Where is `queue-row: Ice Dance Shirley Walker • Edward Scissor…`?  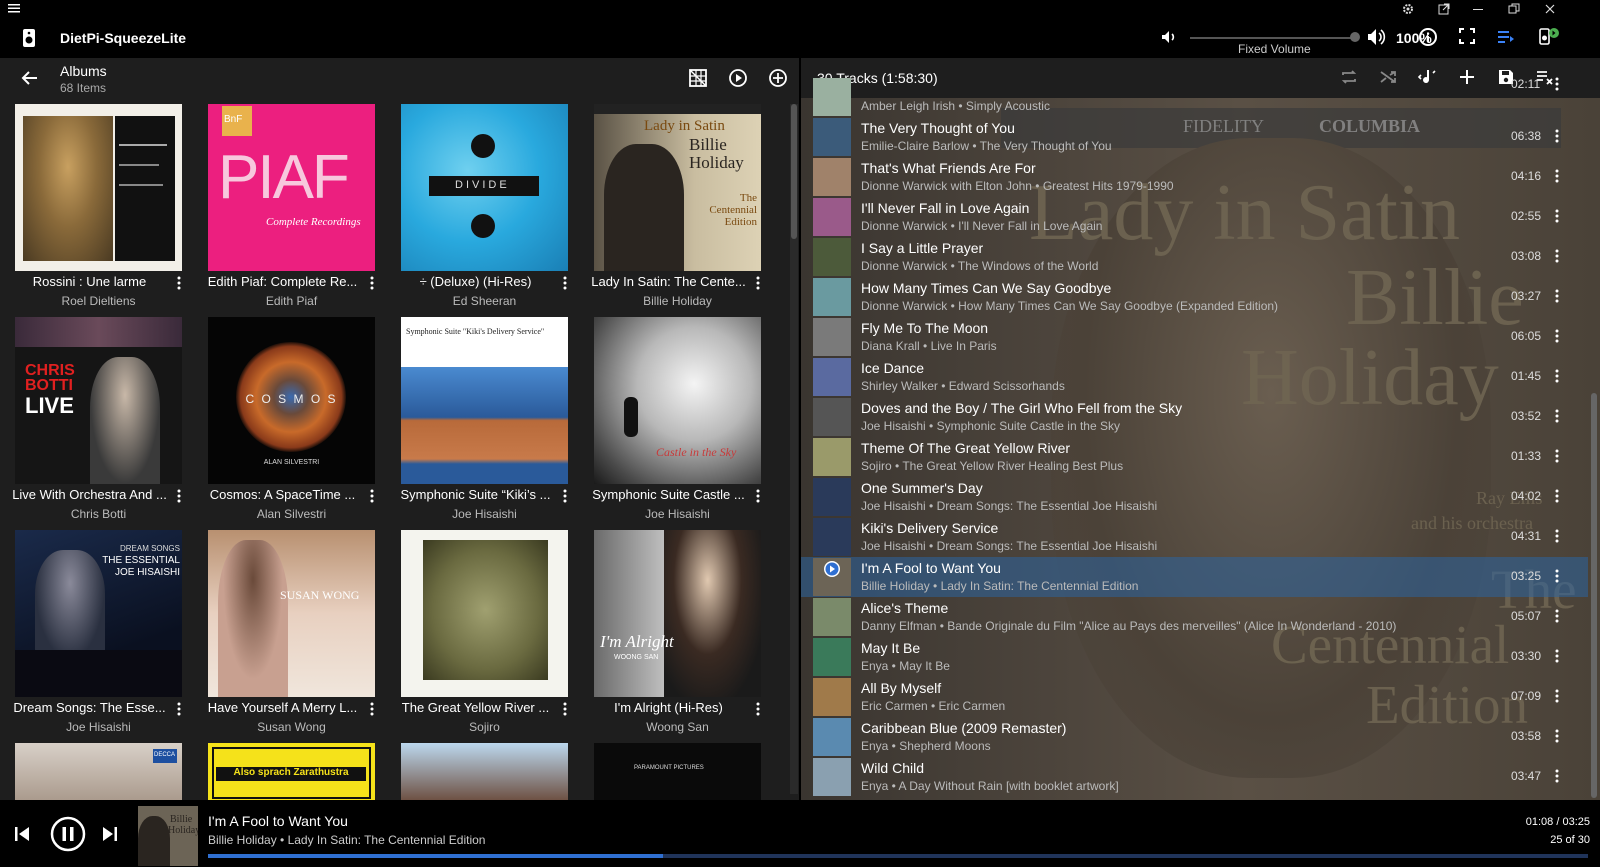 queue-row: Ice Dance Shirley Walker • Edward Scissor… is located at coordinates (1194, 377).